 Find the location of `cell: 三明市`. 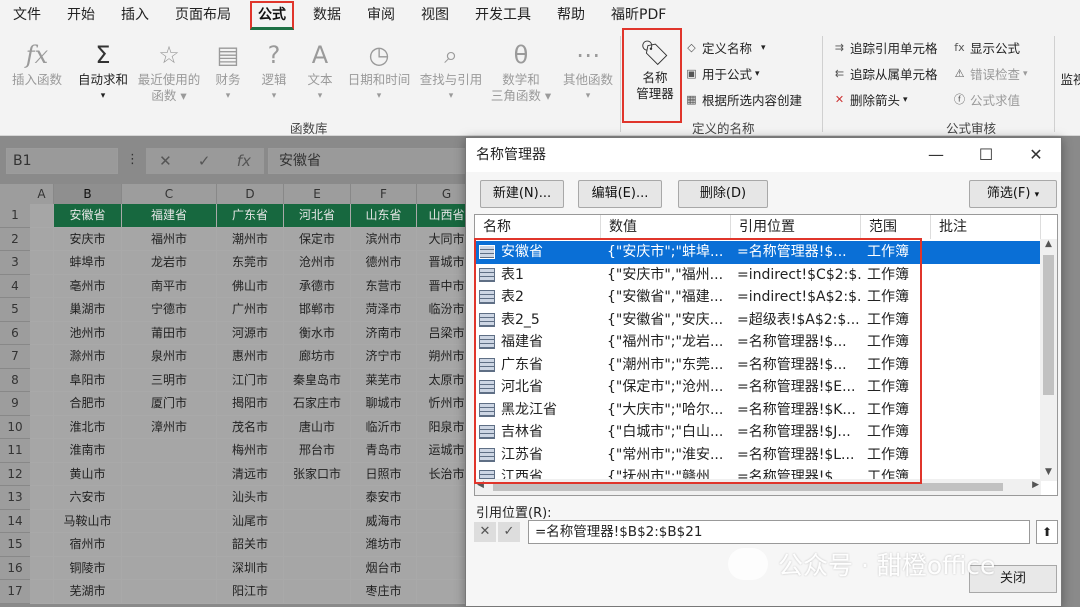

cell: 三明市 is located at coordinates (169, 380).